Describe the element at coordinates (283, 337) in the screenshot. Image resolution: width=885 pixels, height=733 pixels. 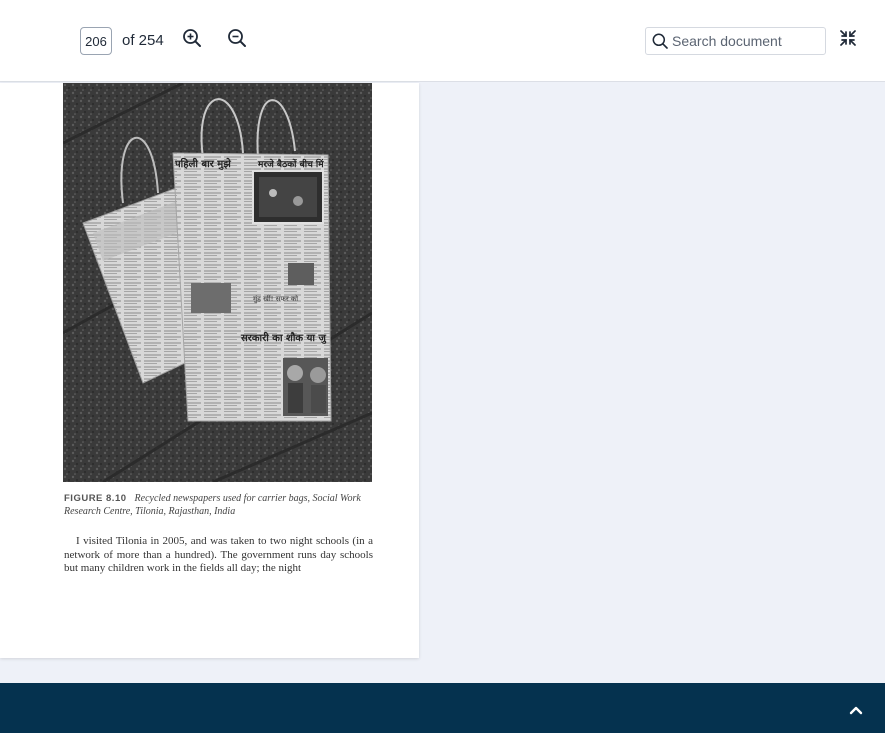
I see `photo-bag-headline: सरकारी का शौक या जु` at that location.